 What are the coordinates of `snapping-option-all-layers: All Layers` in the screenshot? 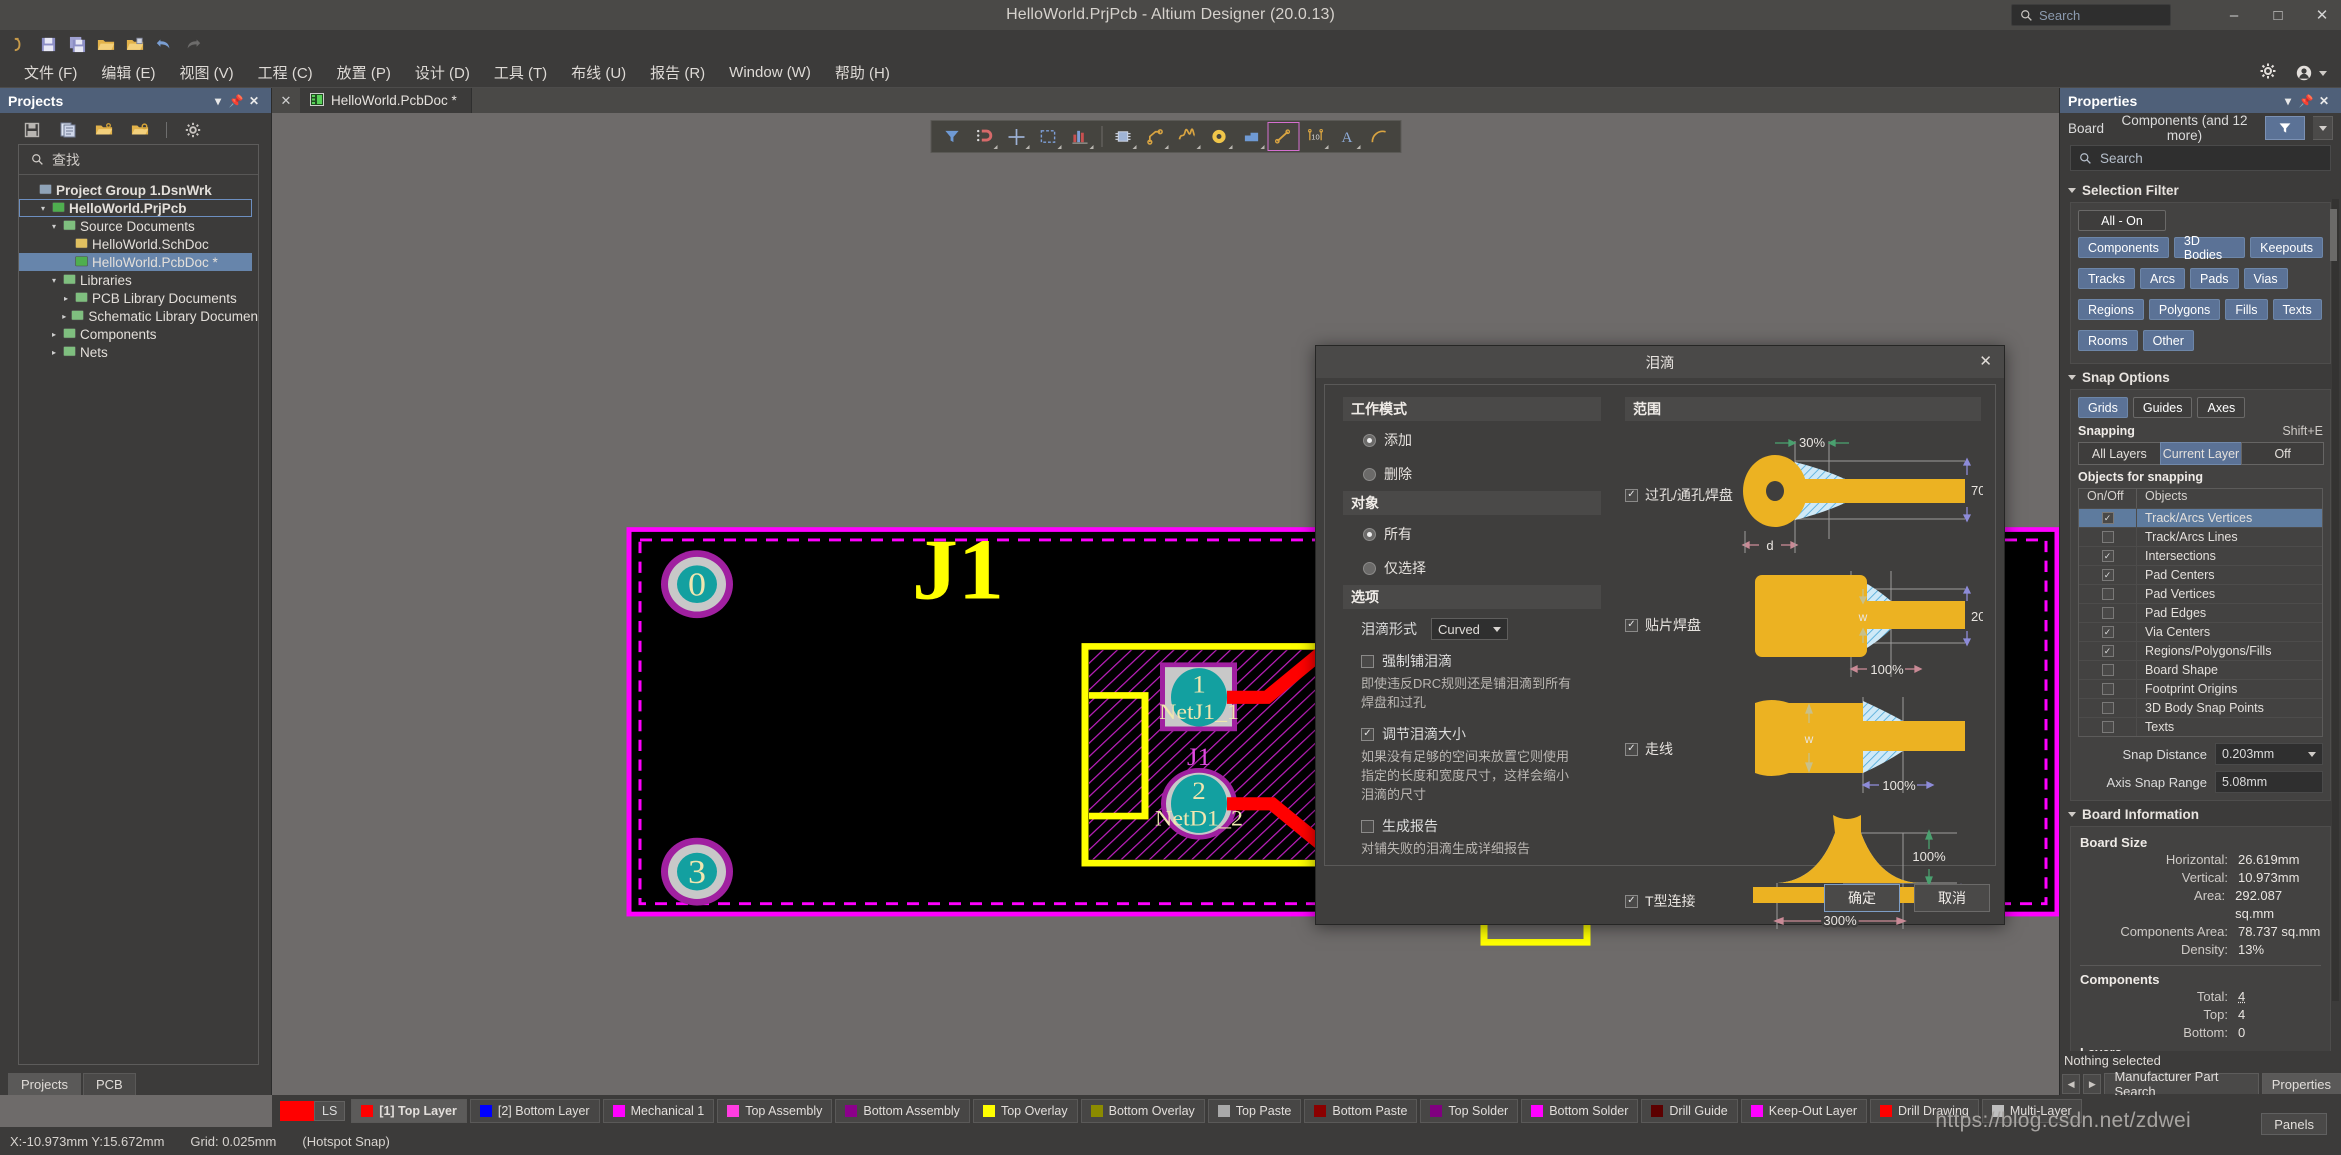 It's located at (2119, 453).